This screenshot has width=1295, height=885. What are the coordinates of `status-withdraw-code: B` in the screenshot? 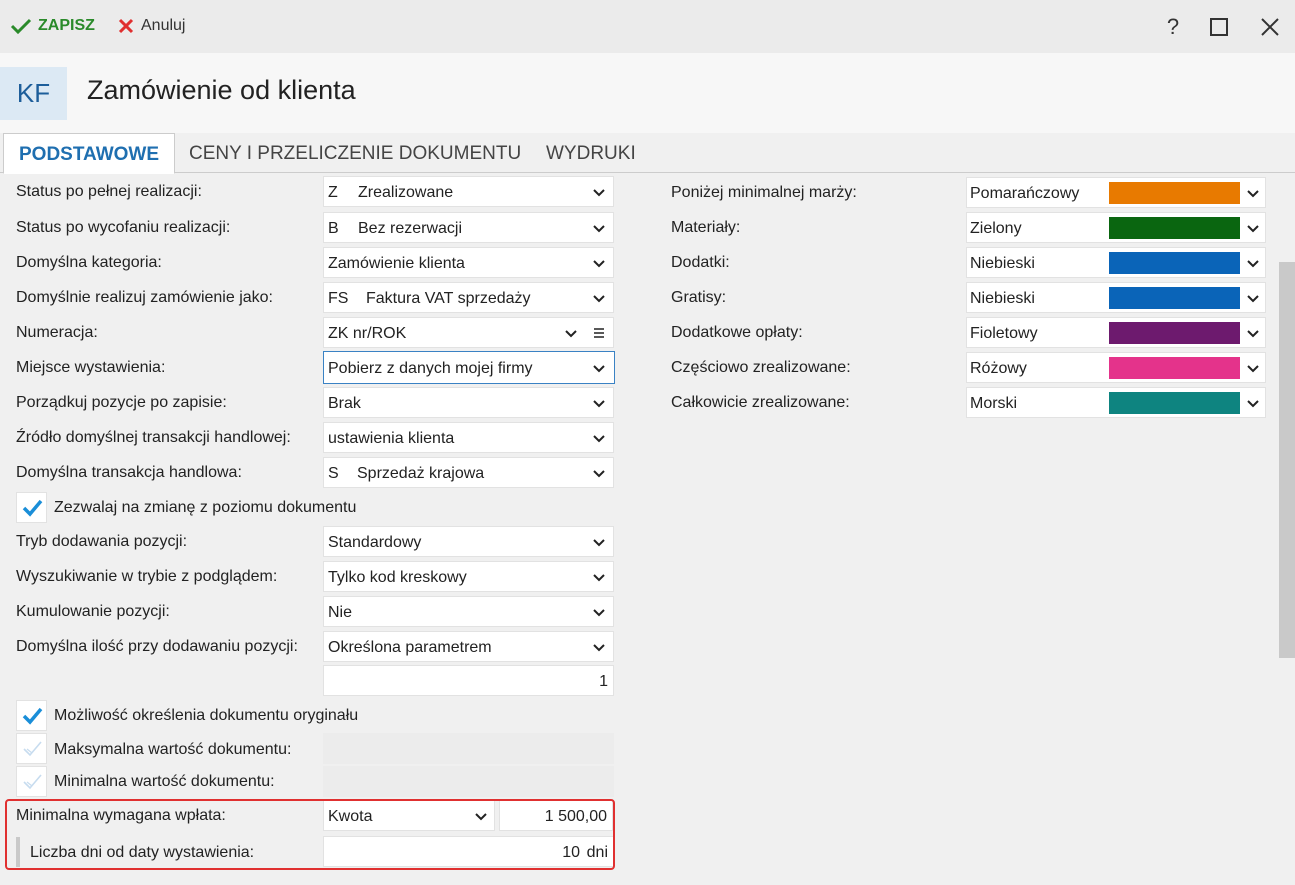 It's located at (333, 228).